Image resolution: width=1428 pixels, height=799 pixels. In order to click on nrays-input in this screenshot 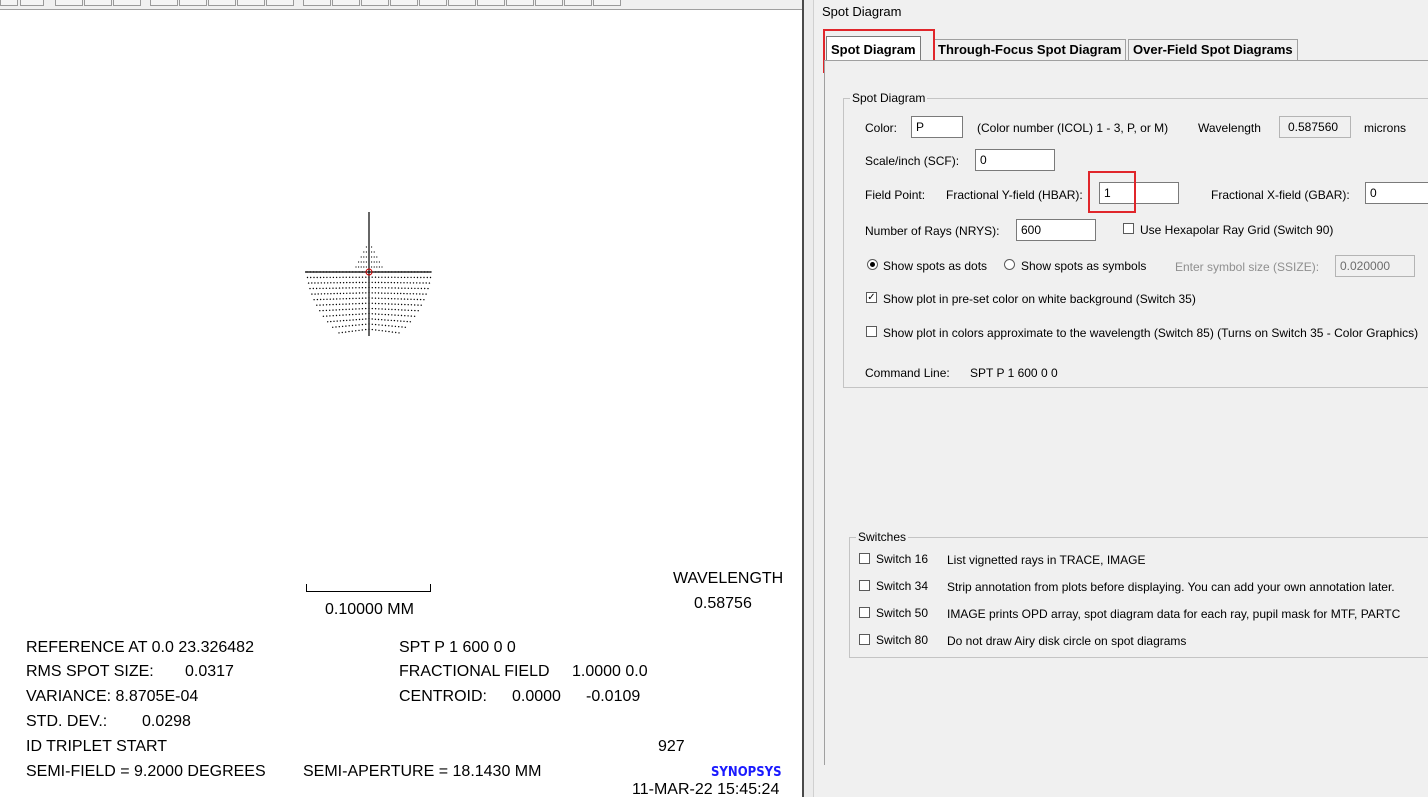, I will do `click(1056, 230)`.